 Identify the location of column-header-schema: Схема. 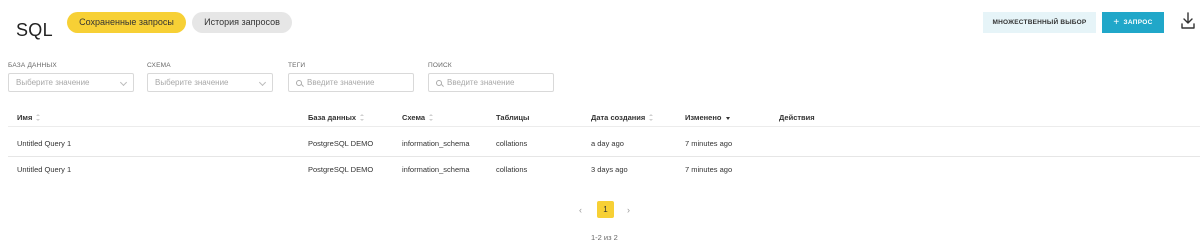
(418, 117).